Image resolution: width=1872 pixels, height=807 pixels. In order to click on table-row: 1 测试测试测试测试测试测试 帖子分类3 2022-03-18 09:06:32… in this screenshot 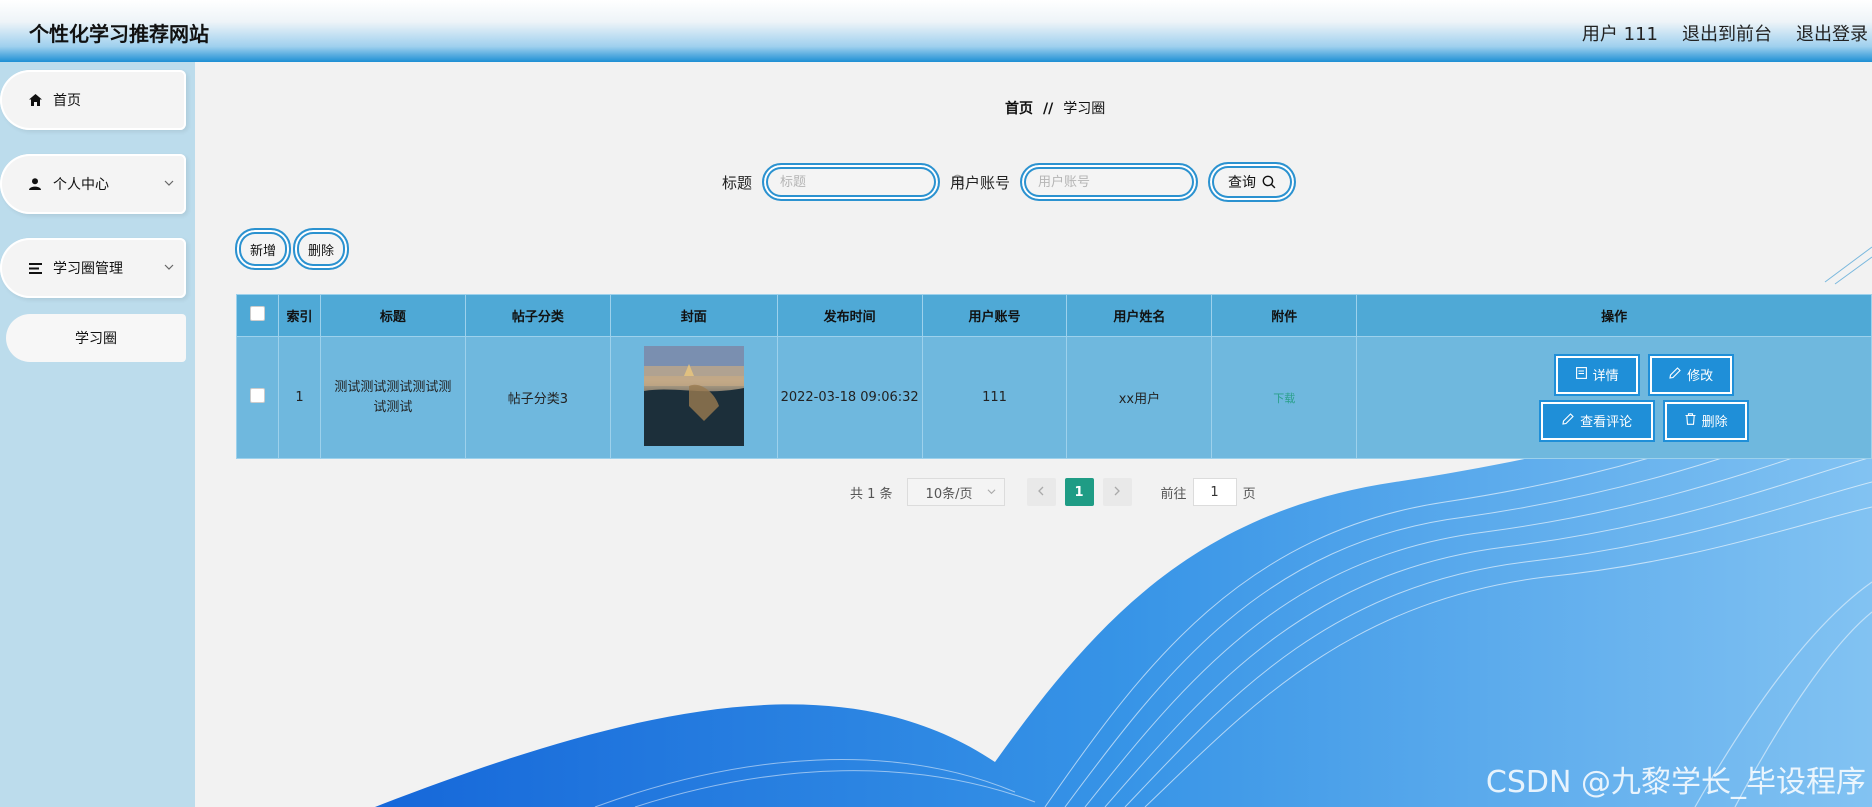, I will do `click(1054, 397)`.